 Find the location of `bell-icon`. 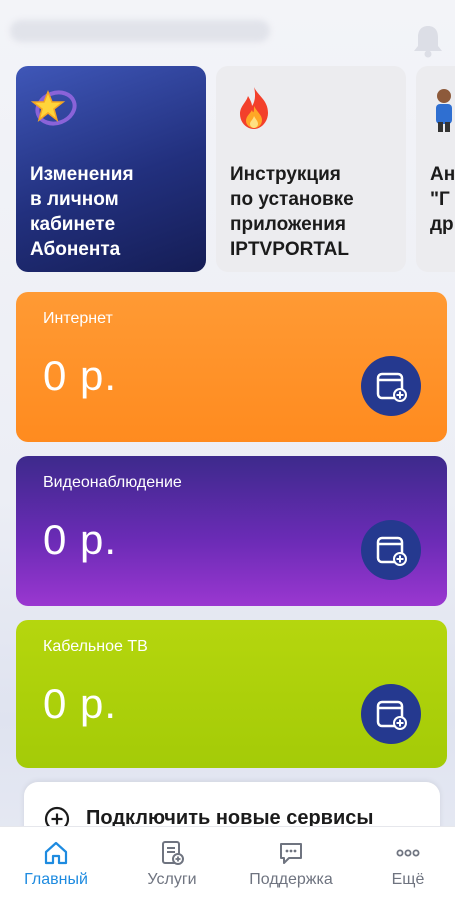

bell-icon is located at coordinates (428, 40).